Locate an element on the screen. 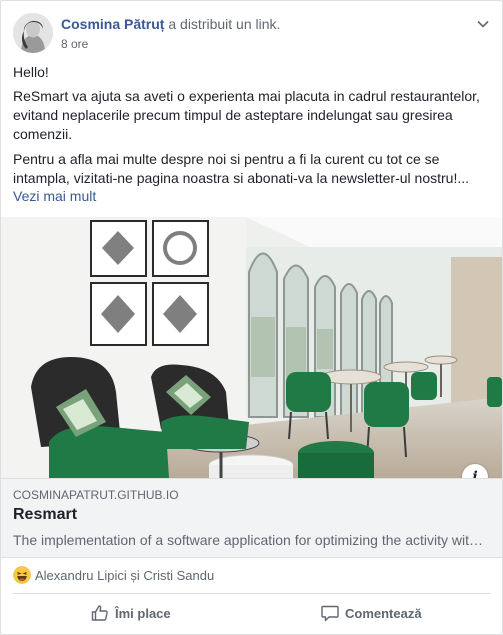  see-more-link: Vezi mai mult is located at coordinates (54, 196).